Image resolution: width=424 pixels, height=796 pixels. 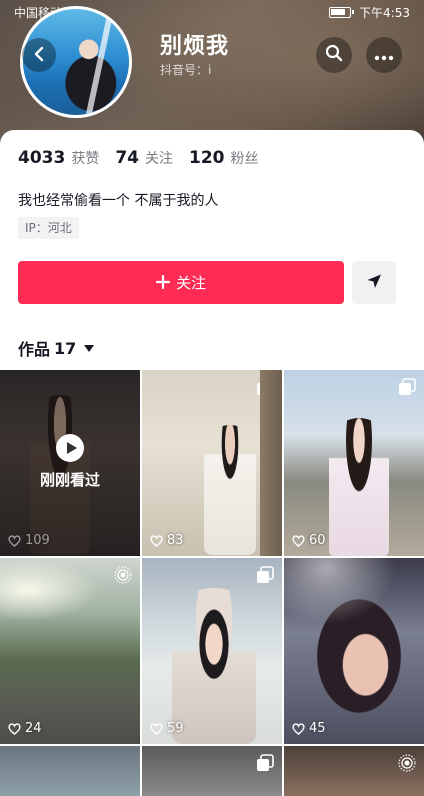 What do you see at coordinates (33, 728) in the screenshot?
I see `like-count-value: 24` at bounding box center [33, 728].